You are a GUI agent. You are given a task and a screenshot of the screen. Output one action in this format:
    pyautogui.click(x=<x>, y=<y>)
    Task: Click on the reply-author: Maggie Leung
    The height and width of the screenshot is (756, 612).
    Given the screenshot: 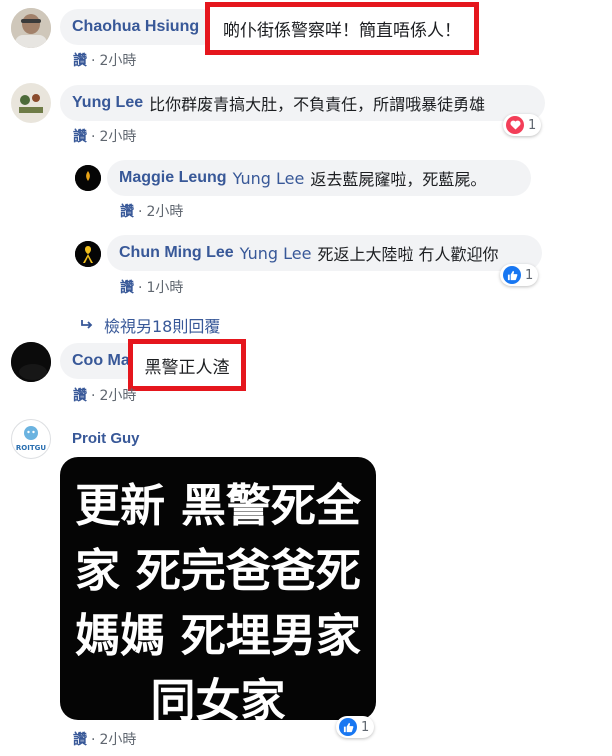 What is the action you would take?
    pyautogui.click(x=173, y=178)
    